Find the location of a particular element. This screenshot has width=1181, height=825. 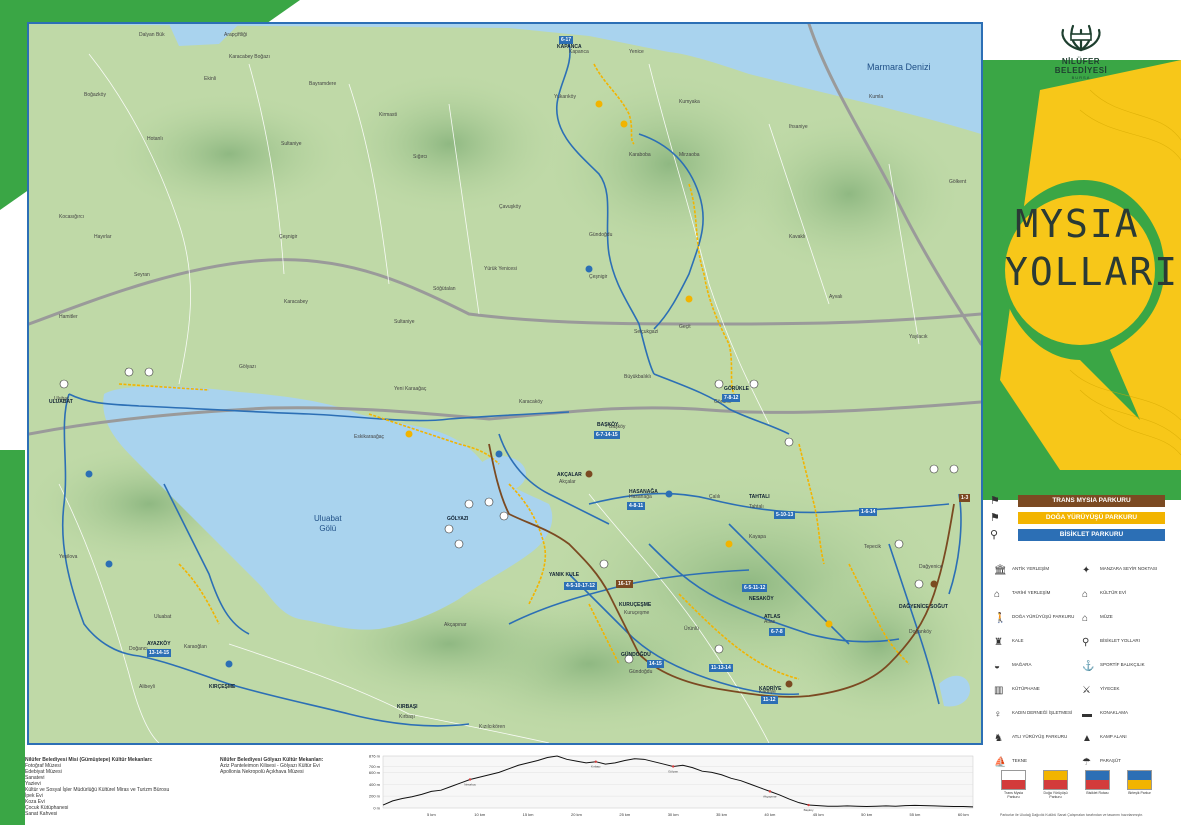

place-label: Hotanlı is located at coordinates (155, 139).